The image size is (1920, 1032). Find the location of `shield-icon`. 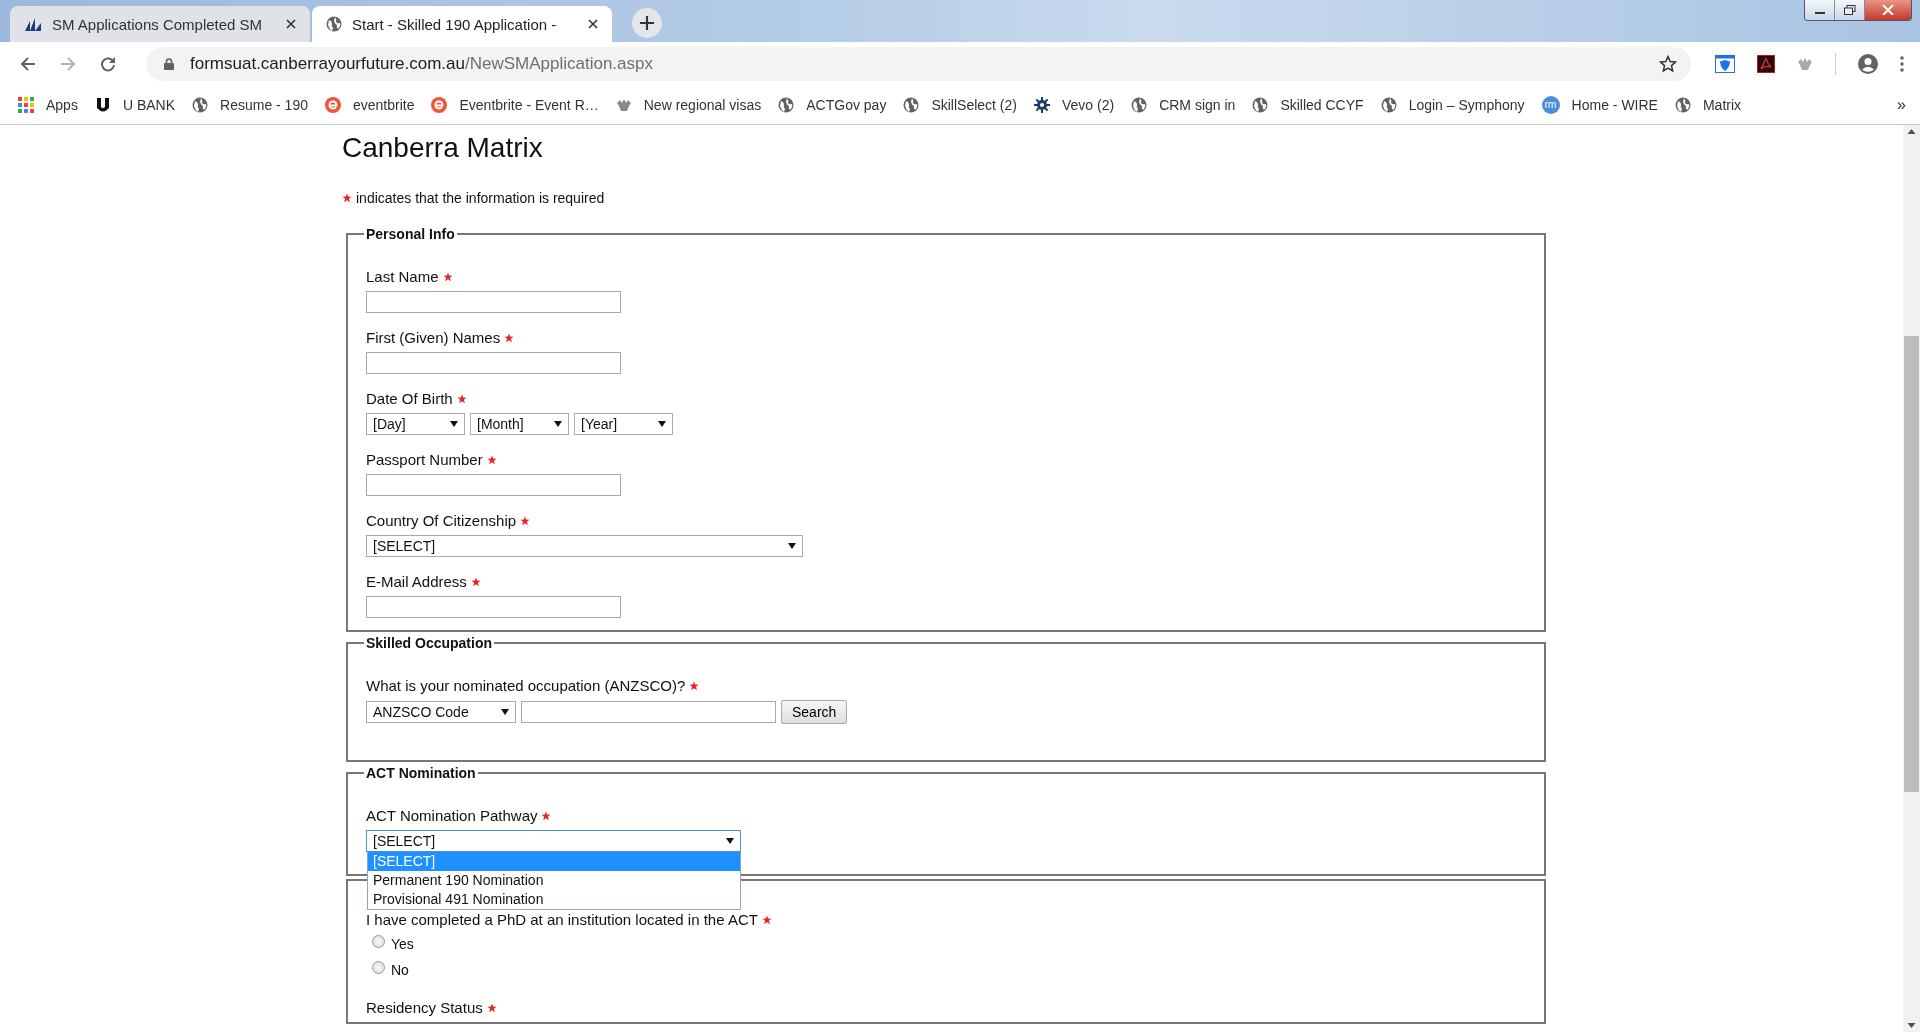

shield-icon is located at coordinates (1725, 64).